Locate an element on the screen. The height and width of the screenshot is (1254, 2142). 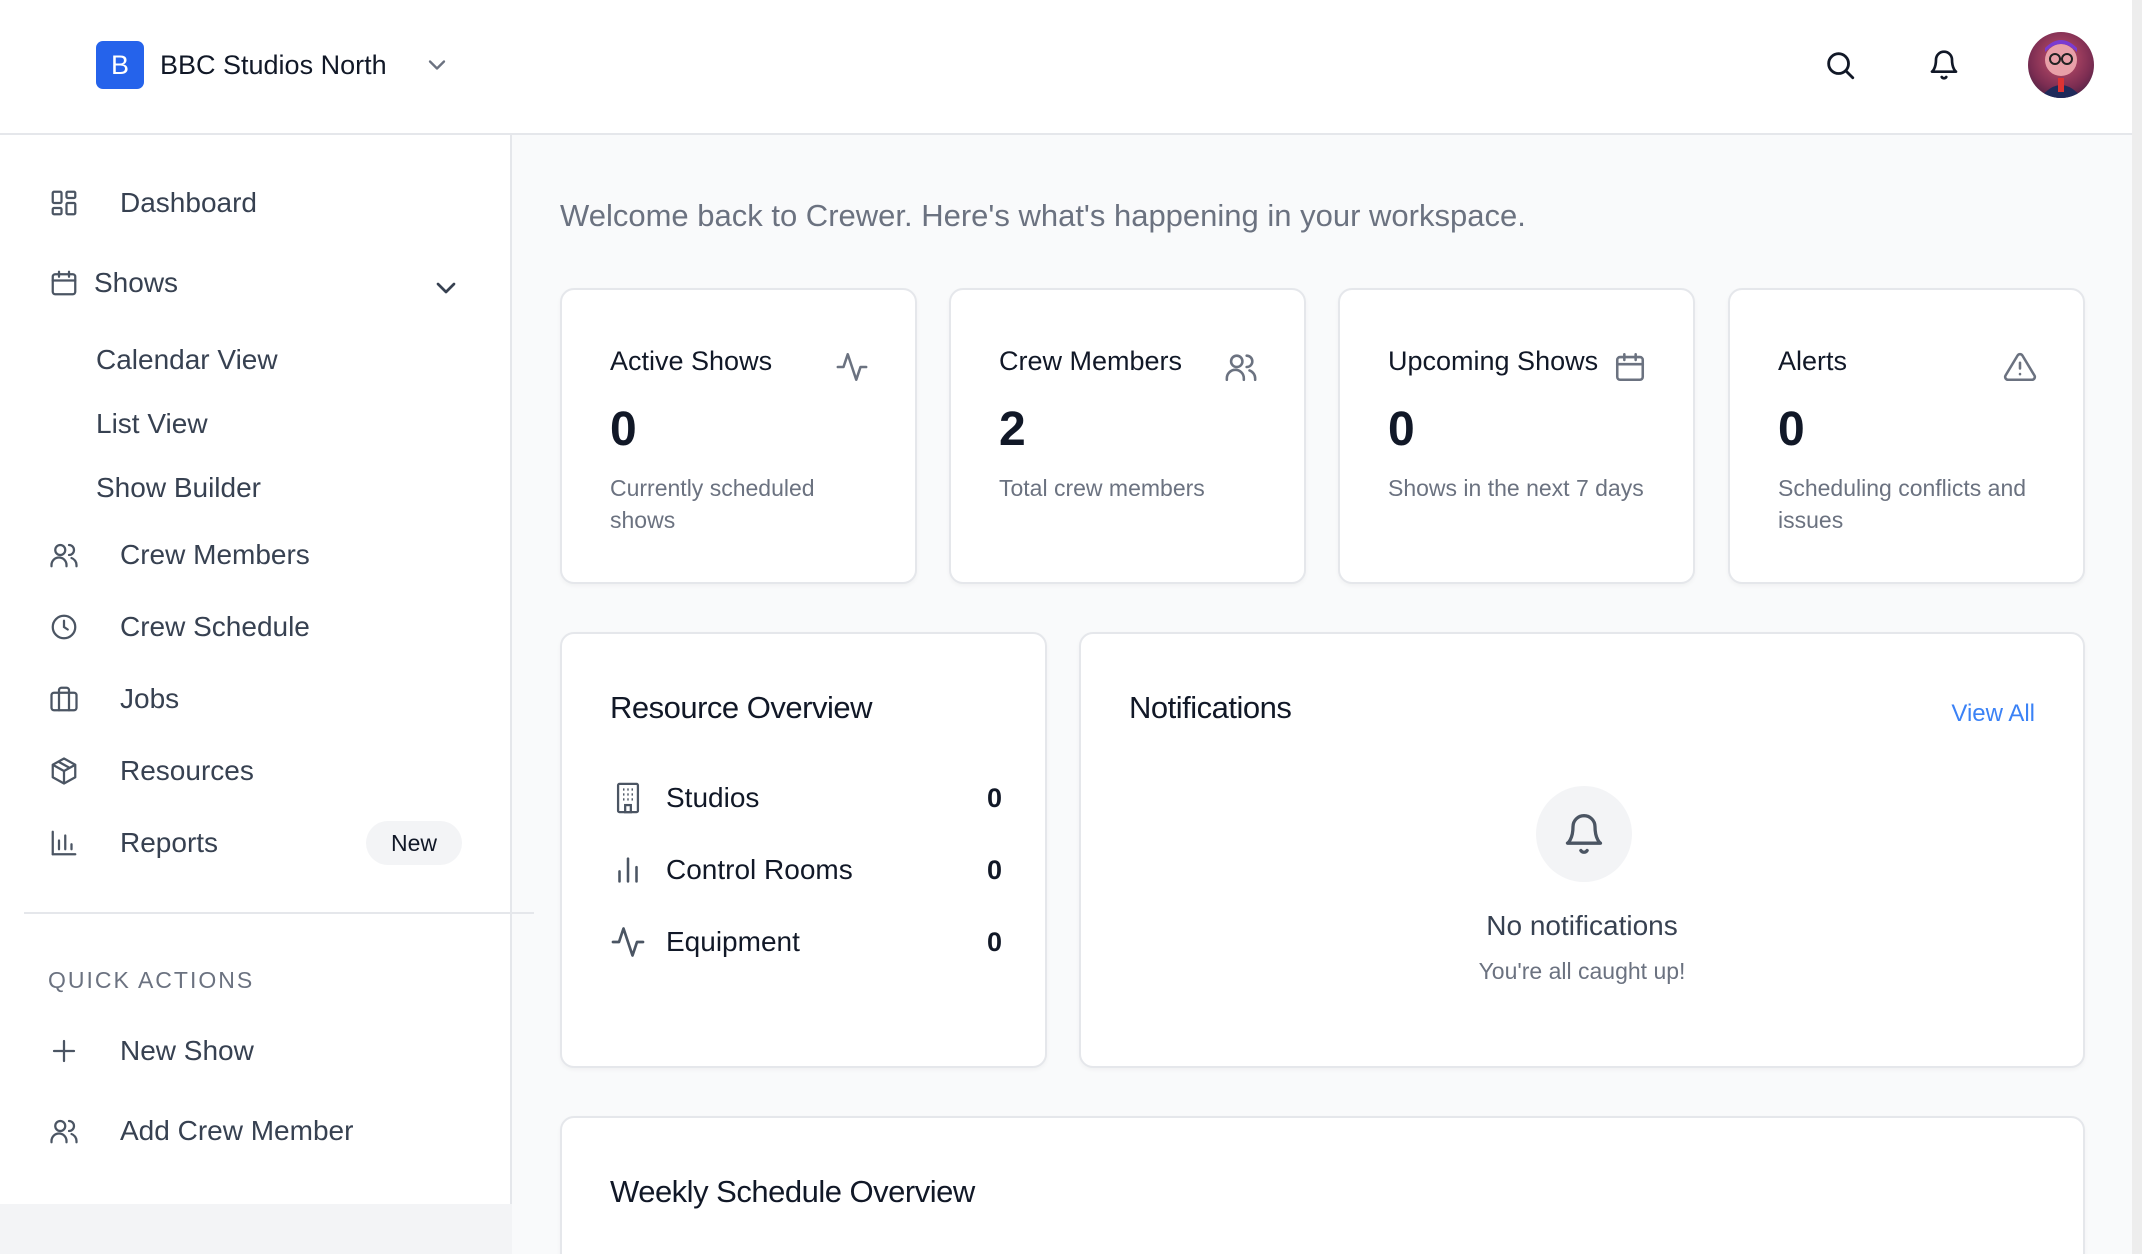
clock-icon is located at coordinates (64, 627).